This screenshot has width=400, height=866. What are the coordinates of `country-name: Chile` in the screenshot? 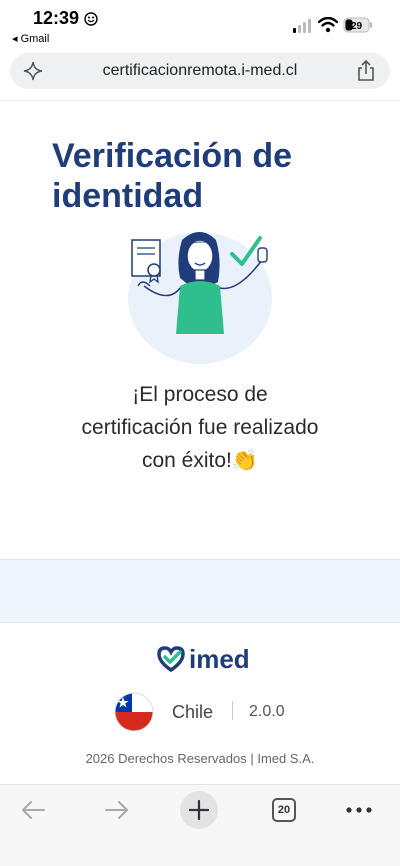 It's located at (193, 712).